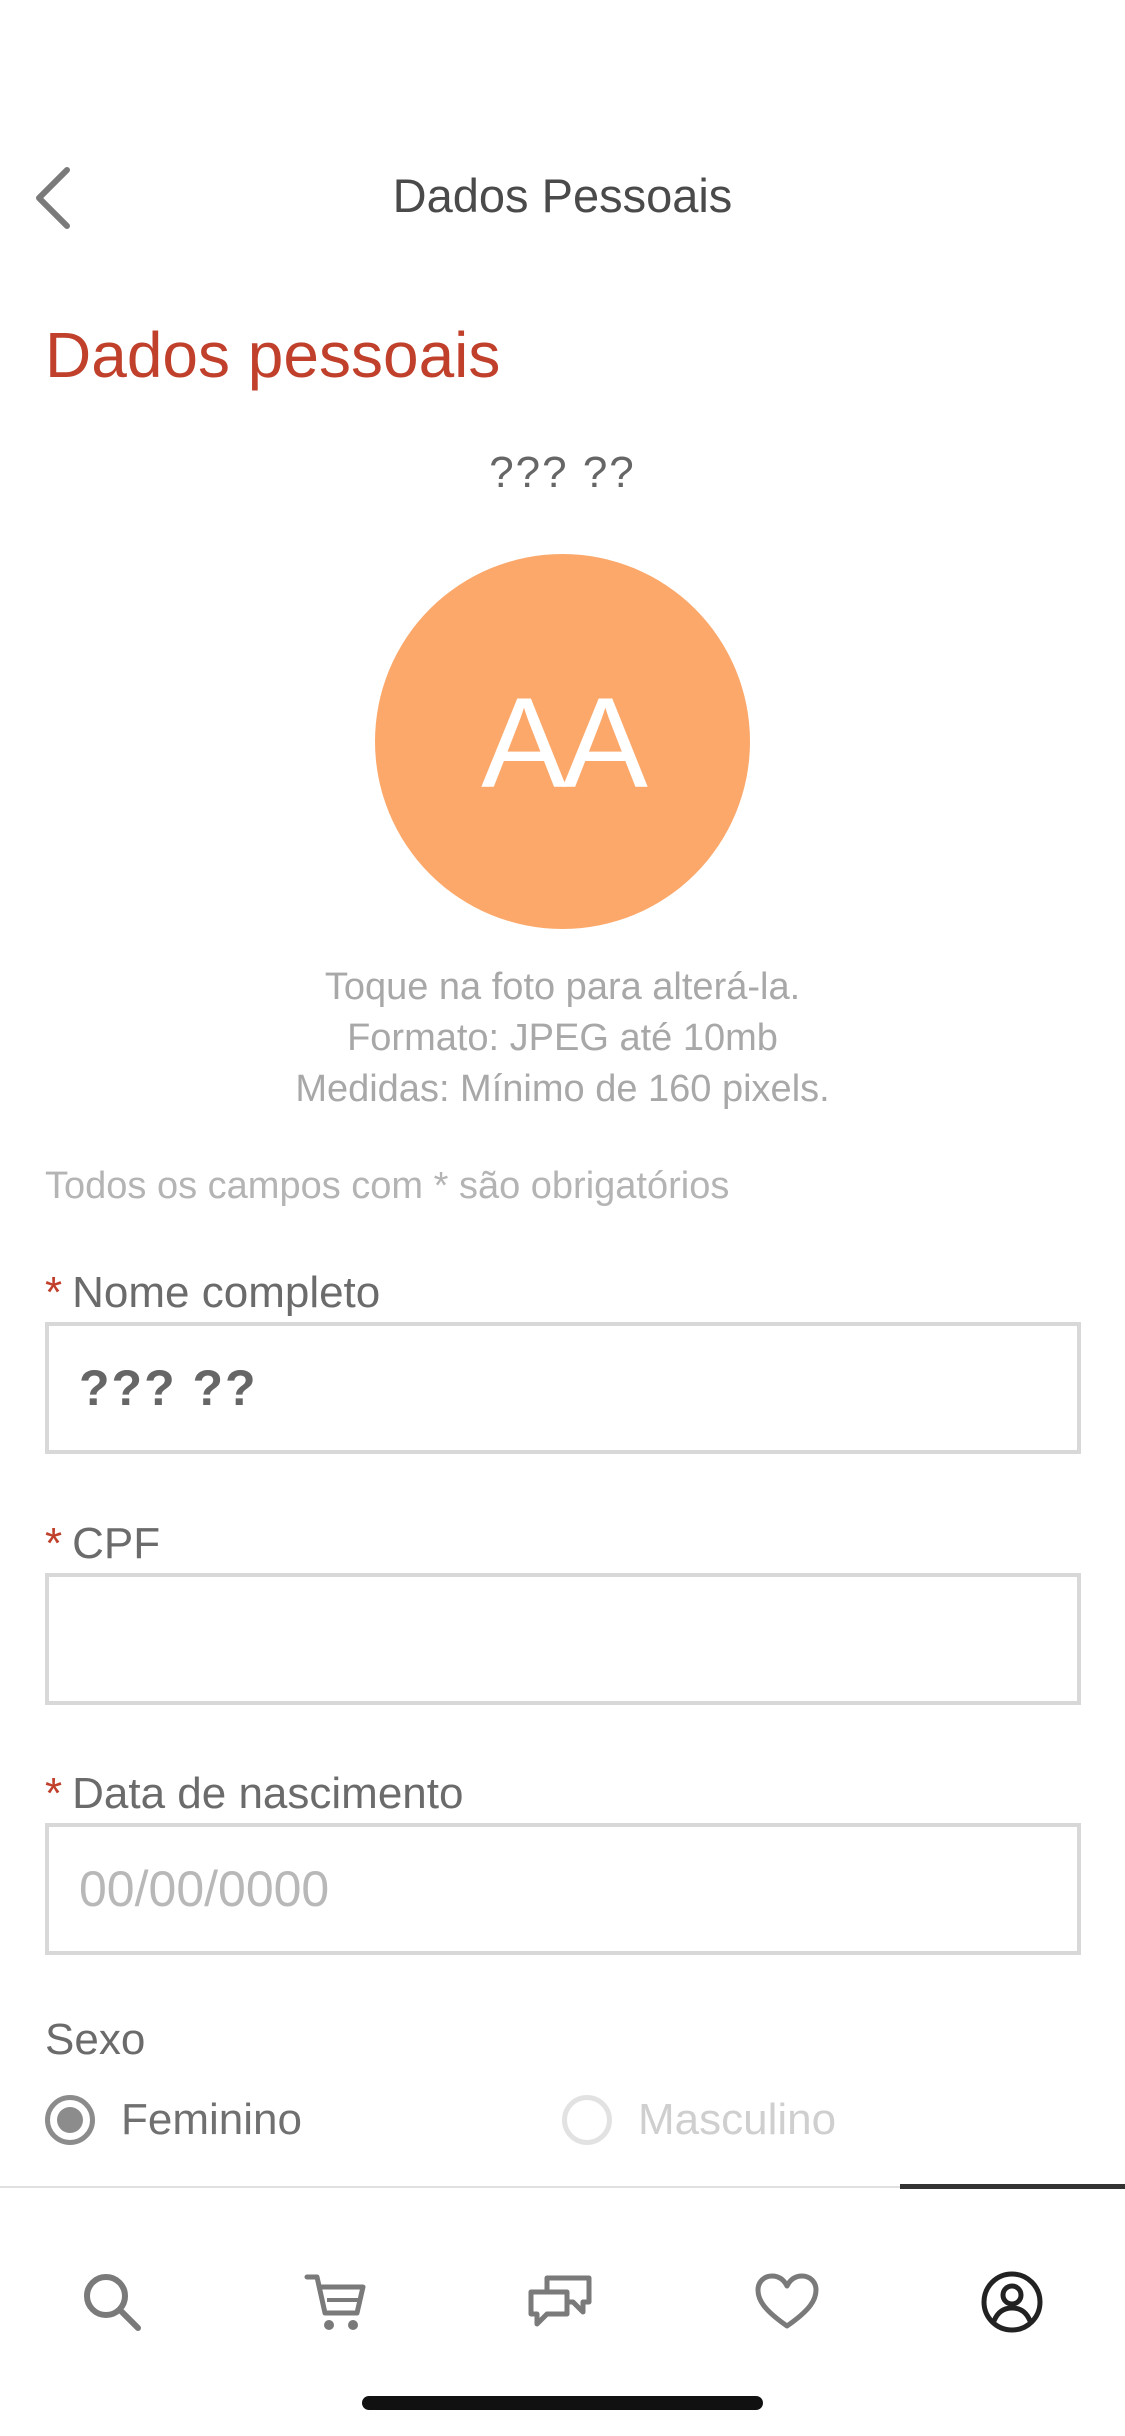  I want to click on user-circle-icon, so click(1012, 2302).